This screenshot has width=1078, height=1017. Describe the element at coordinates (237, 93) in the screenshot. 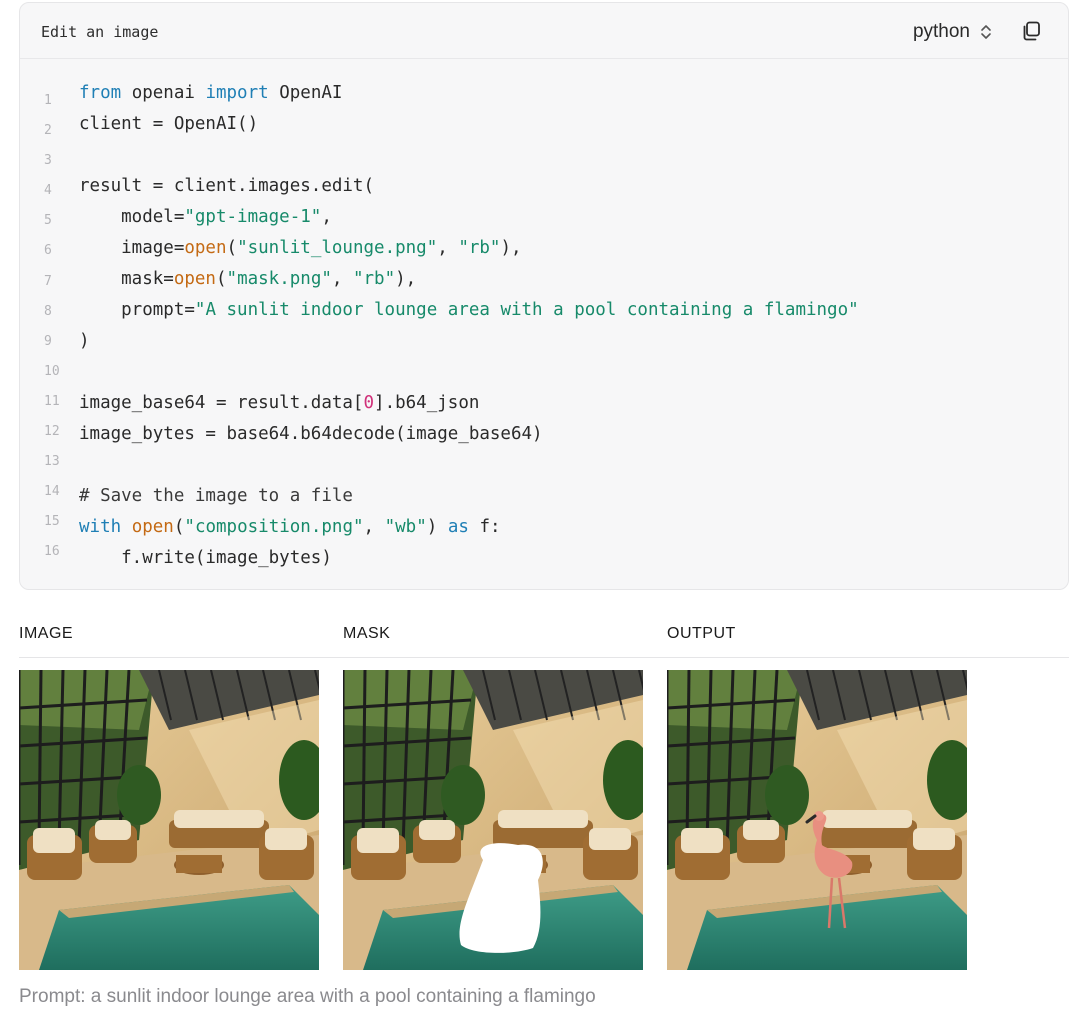

I see `code-token: import` at that location.